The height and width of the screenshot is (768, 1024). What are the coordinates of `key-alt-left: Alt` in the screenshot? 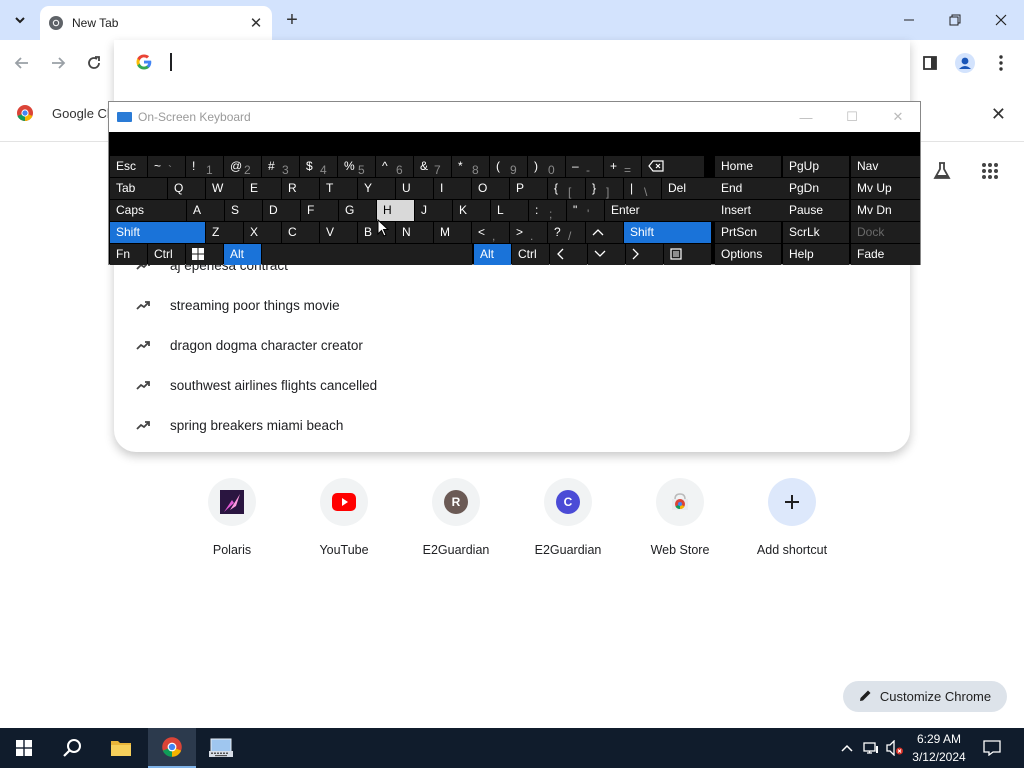 It's located at (242, 254).